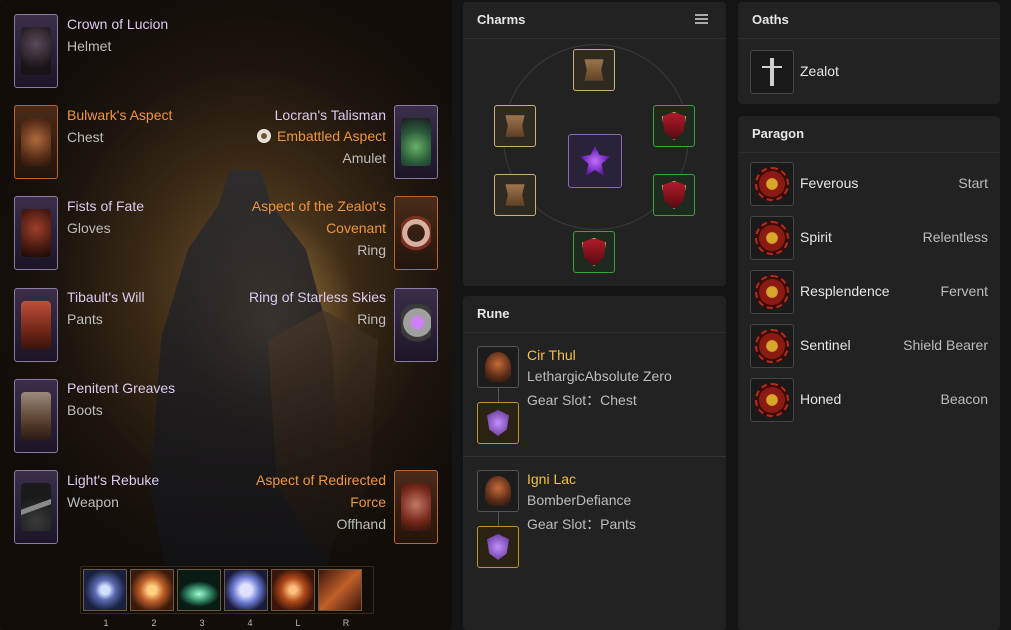 This screenshot has height=630, width=1011. I want to click on charm-slot-upper-right, so click(674, 126).